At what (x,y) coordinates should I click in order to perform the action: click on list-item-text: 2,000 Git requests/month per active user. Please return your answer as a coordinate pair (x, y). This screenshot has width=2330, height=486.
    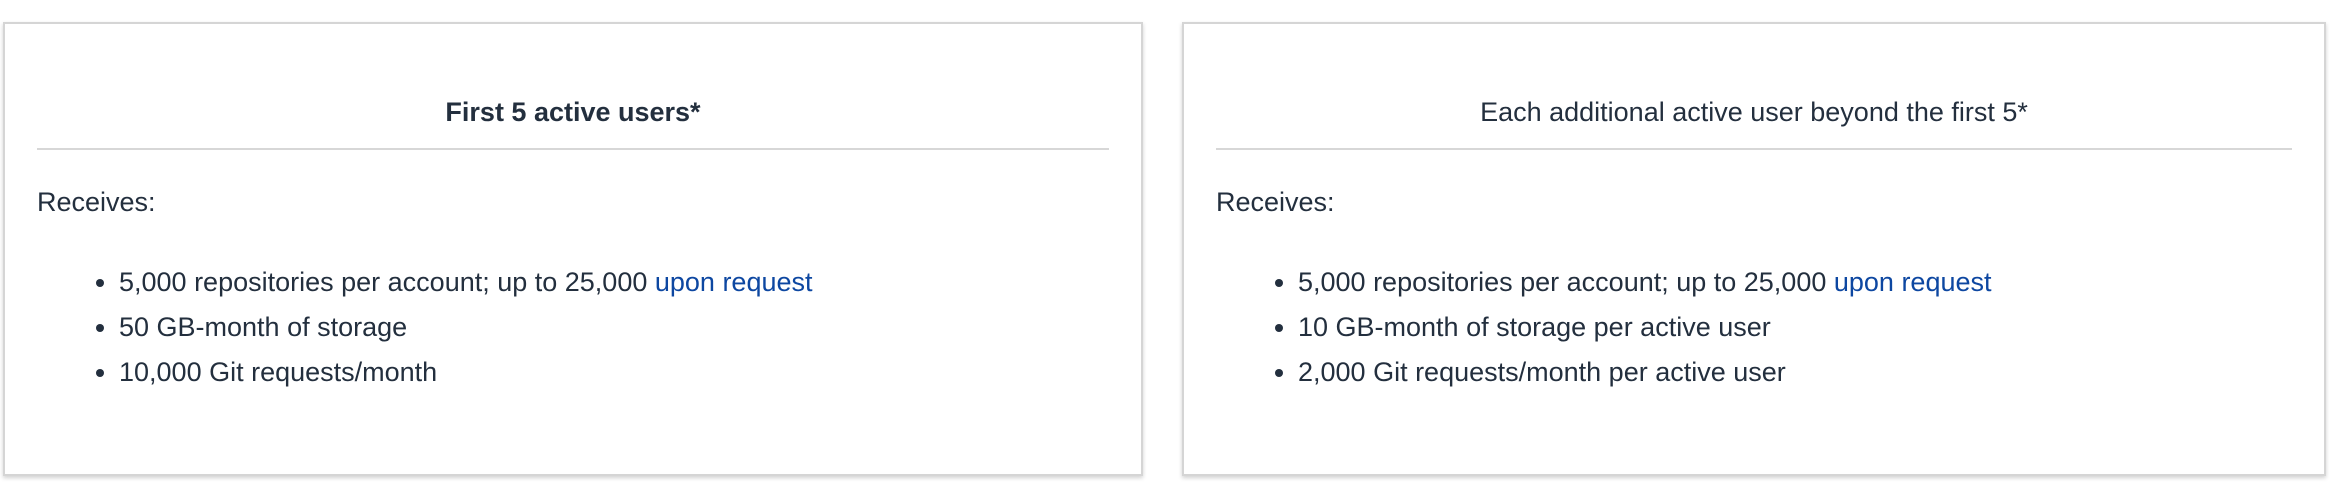
    Looking at the image, I should click on (1542, 372).